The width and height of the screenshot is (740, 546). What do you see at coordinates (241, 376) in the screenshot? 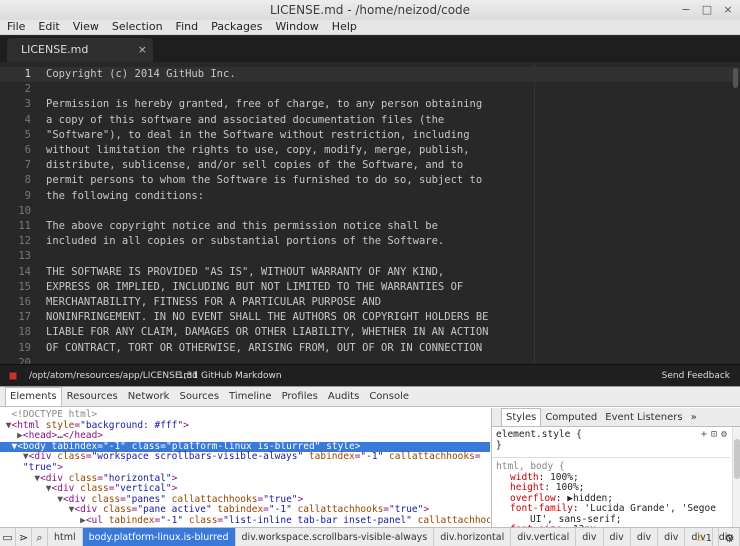
I see `status-grammar: GitHub Markdown` at bounding box center [241, 376].